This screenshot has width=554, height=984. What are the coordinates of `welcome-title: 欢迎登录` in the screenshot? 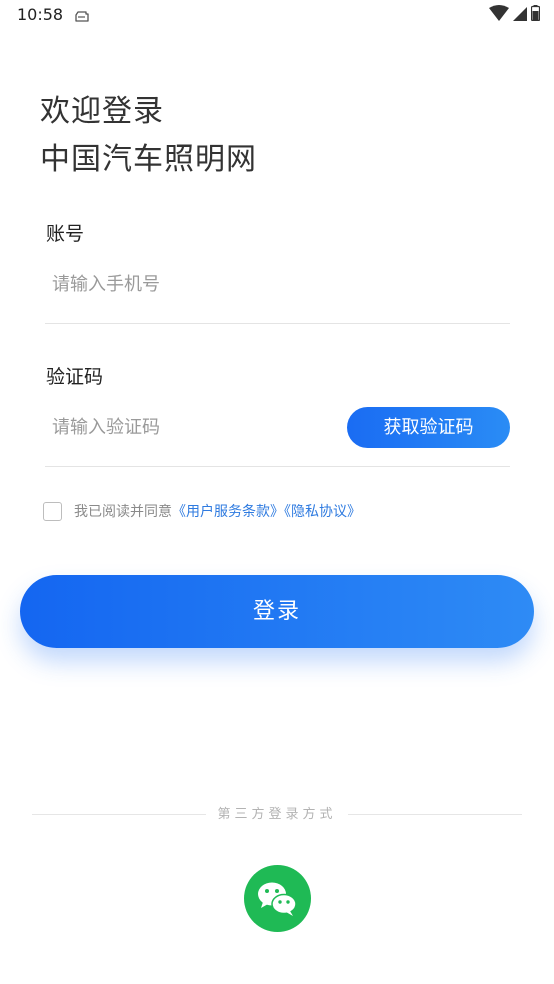 It's located at (102, 111).